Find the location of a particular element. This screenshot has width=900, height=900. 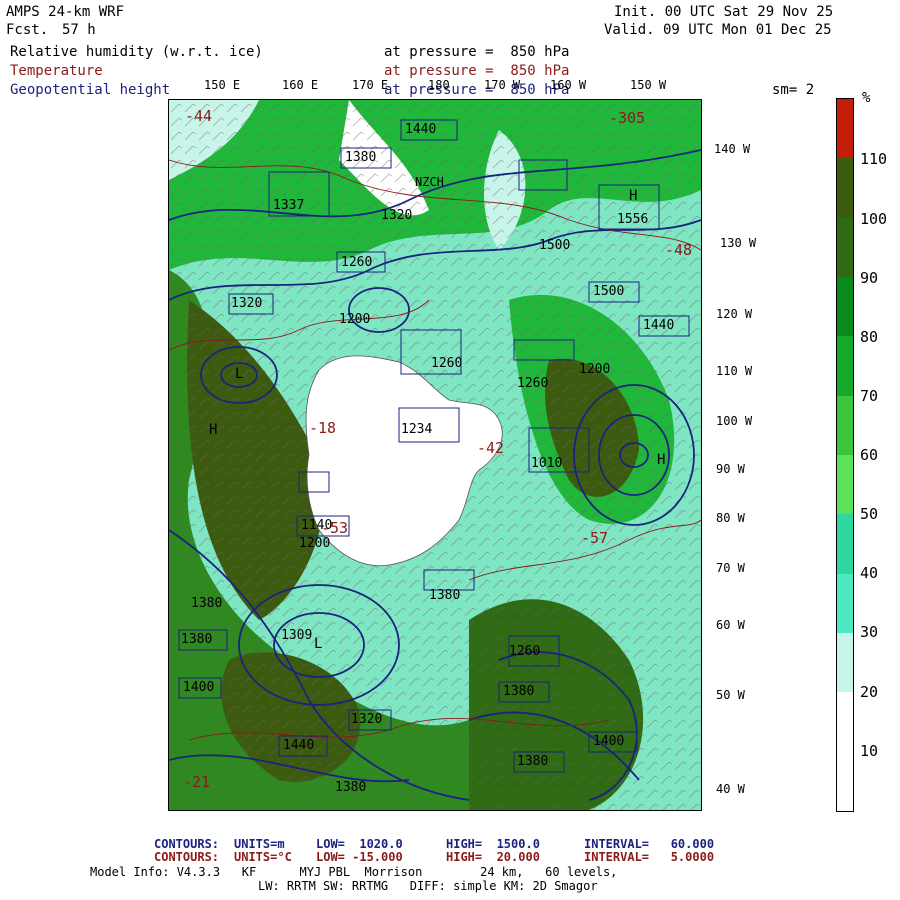

contours-temp-high: HIGH= 20.000 is located at coordinates (493, 857).